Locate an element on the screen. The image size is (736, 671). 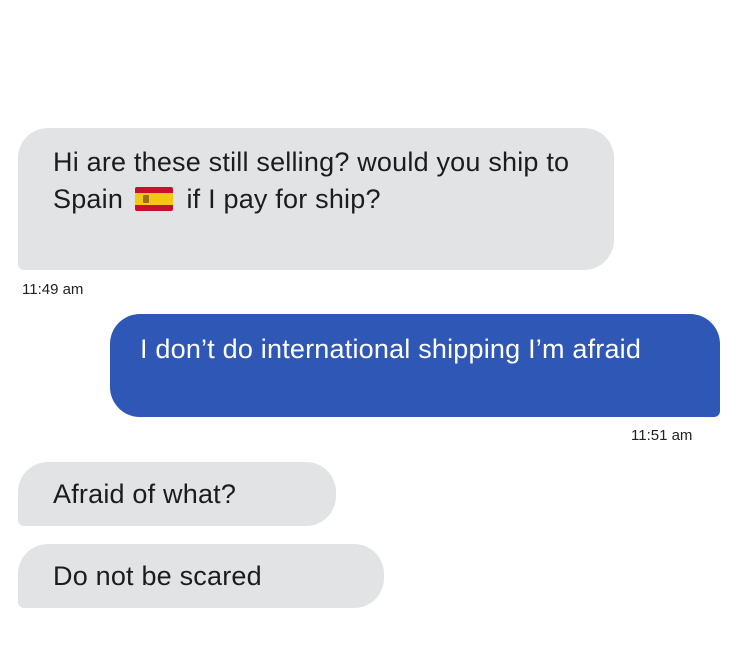
incoming-message-bubble: Do not be scared is located at coordinates (201, 576).